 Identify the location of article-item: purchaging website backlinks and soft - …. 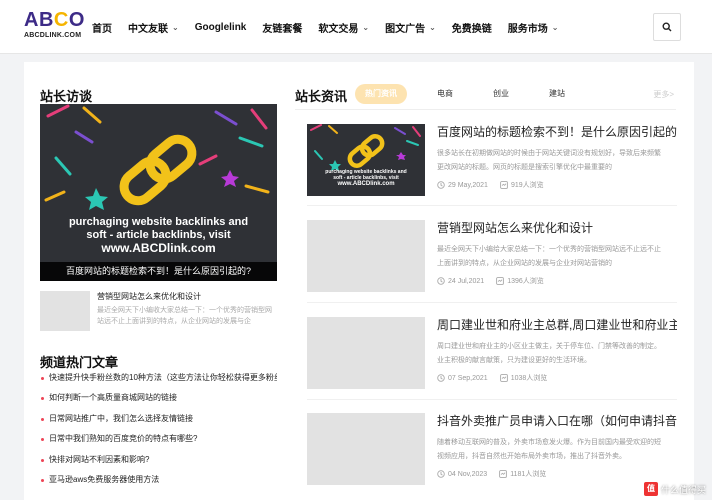
(492, 166).